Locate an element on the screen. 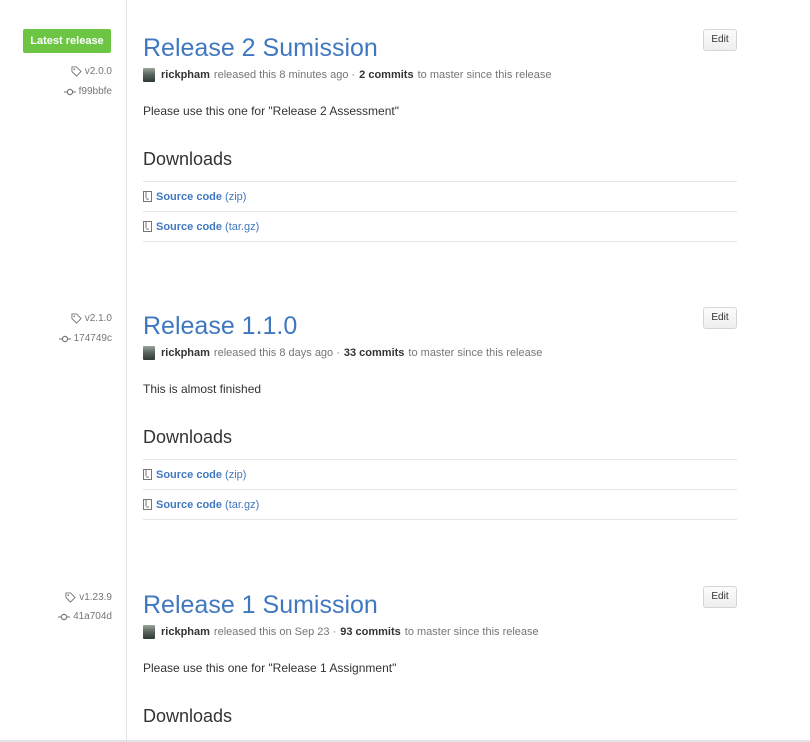  release-commit: f99bbfe is located at coordinates (87, 91).